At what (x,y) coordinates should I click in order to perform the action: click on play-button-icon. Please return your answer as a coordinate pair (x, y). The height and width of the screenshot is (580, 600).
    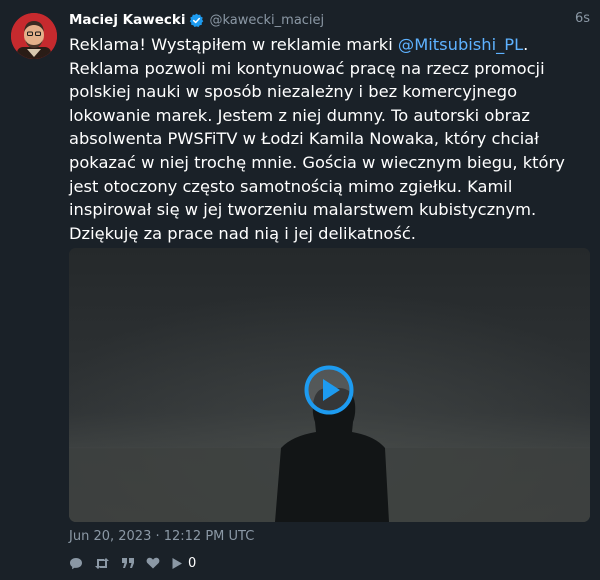
    Looking at the image, I should click on (329, 390).